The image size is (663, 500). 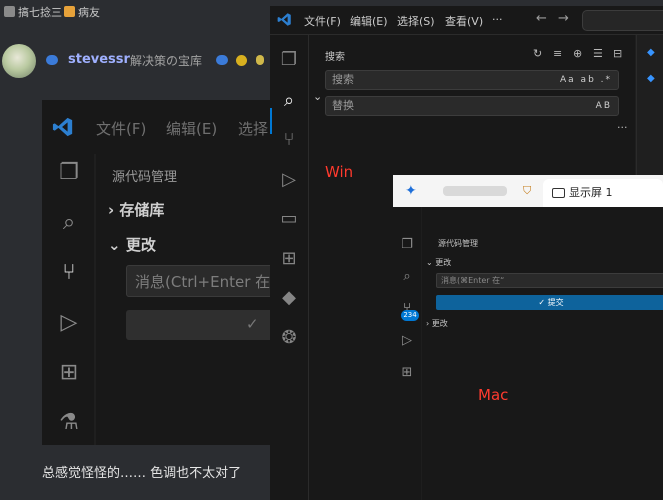 I want to click on section-repositories: › 存储库, so click(x=136, y=209).